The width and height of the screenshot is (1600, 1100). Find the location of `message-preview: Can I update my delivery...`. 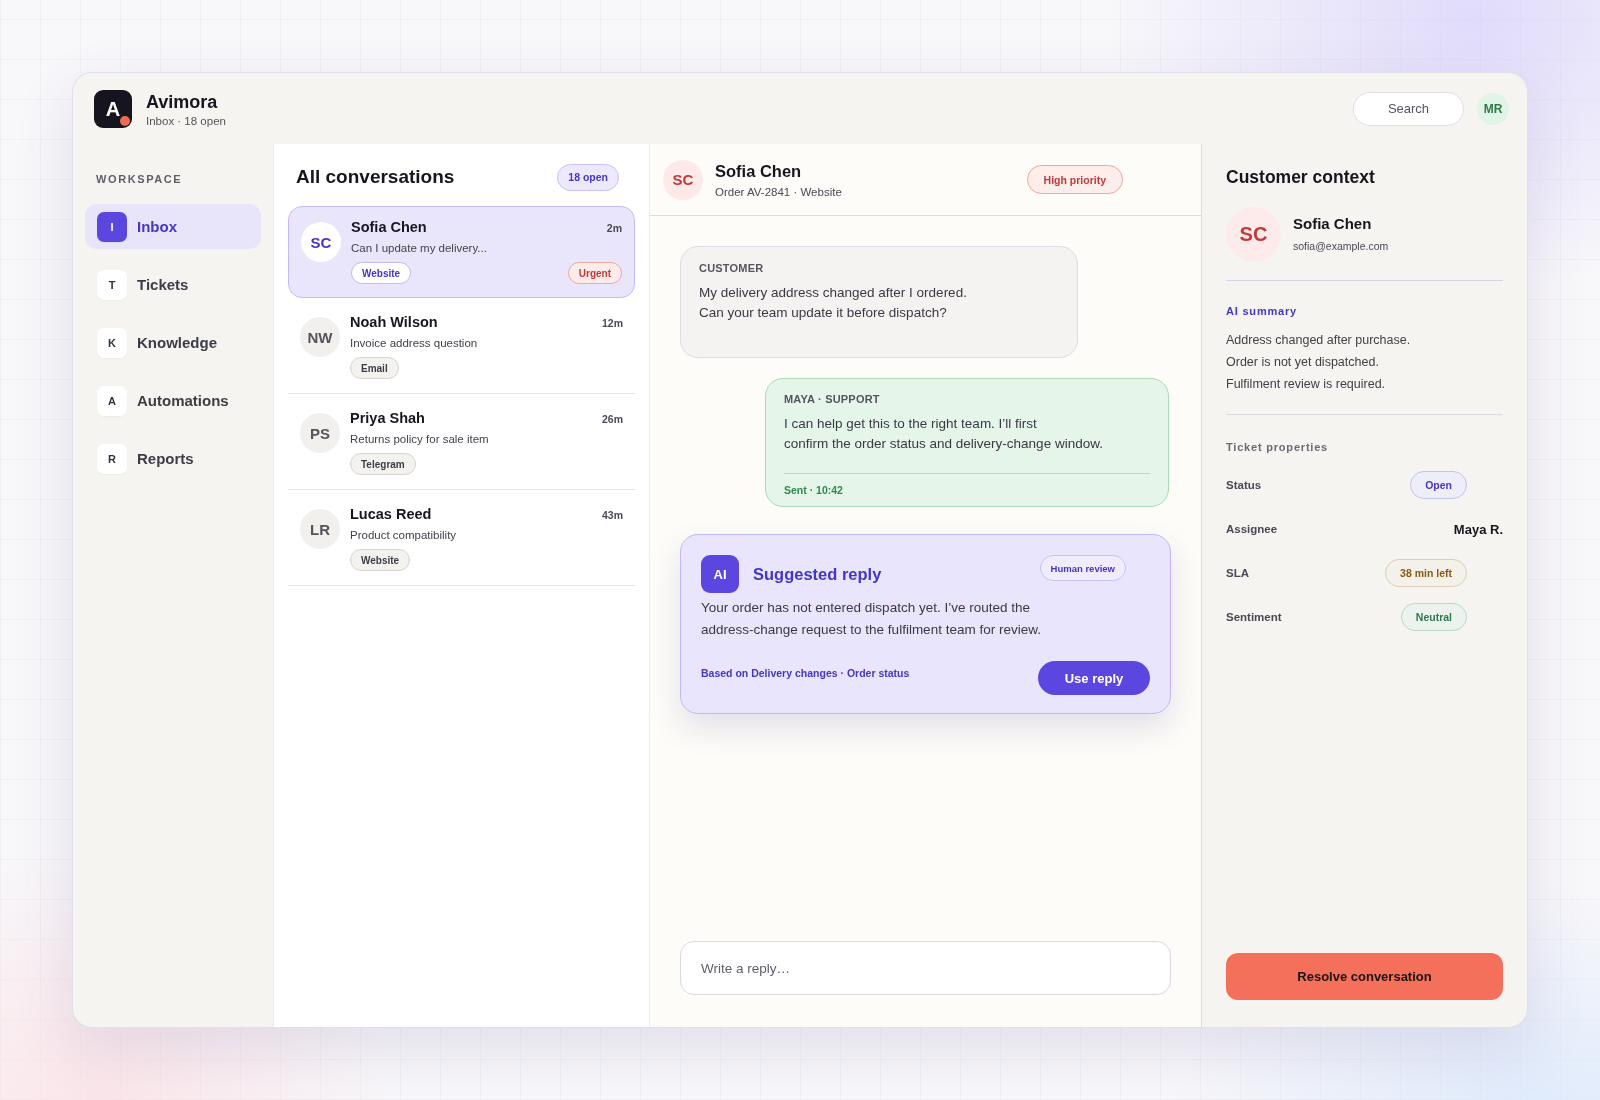

message-preview: Can I update my delivery... is located at coordinates (419, 248).